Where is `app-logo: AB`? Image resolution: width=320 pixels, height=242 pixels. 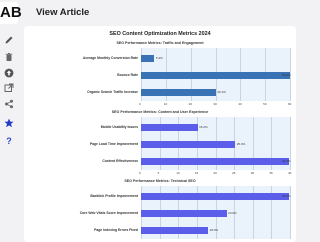
app-logo: AB is located at coordinates (11, 13).